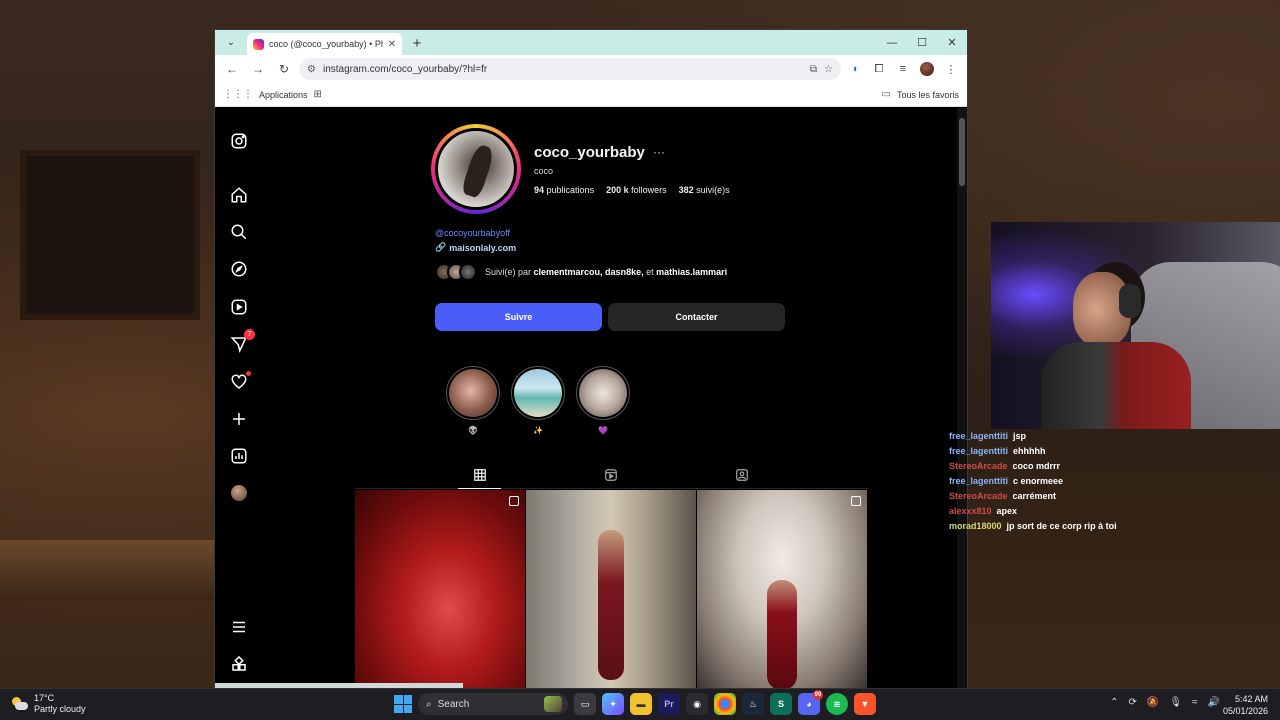 The height and width of the screenshot is (720, 1280). What do you see at coordinates (324, 44) in the screenshot?
I see `browser-tab: coco (@coco_yourbaby) • Photos ✕` at bounding box center [324, 44].